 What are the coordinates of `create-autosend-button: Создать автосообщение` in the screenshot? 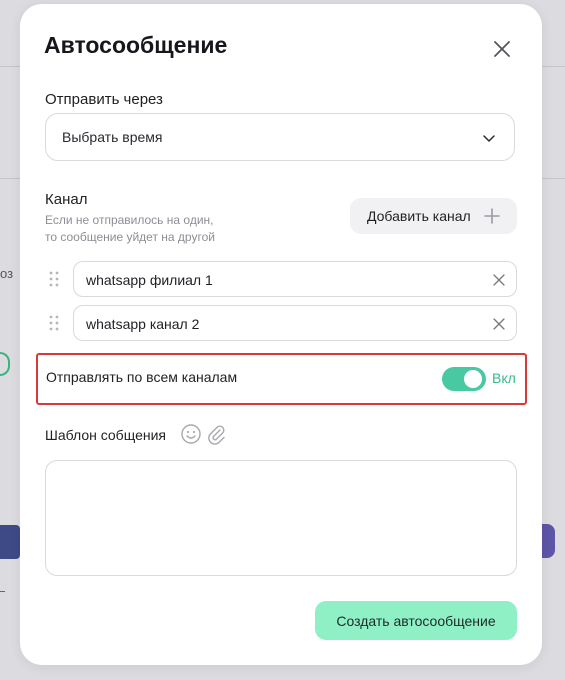 It's located at (416, 620).